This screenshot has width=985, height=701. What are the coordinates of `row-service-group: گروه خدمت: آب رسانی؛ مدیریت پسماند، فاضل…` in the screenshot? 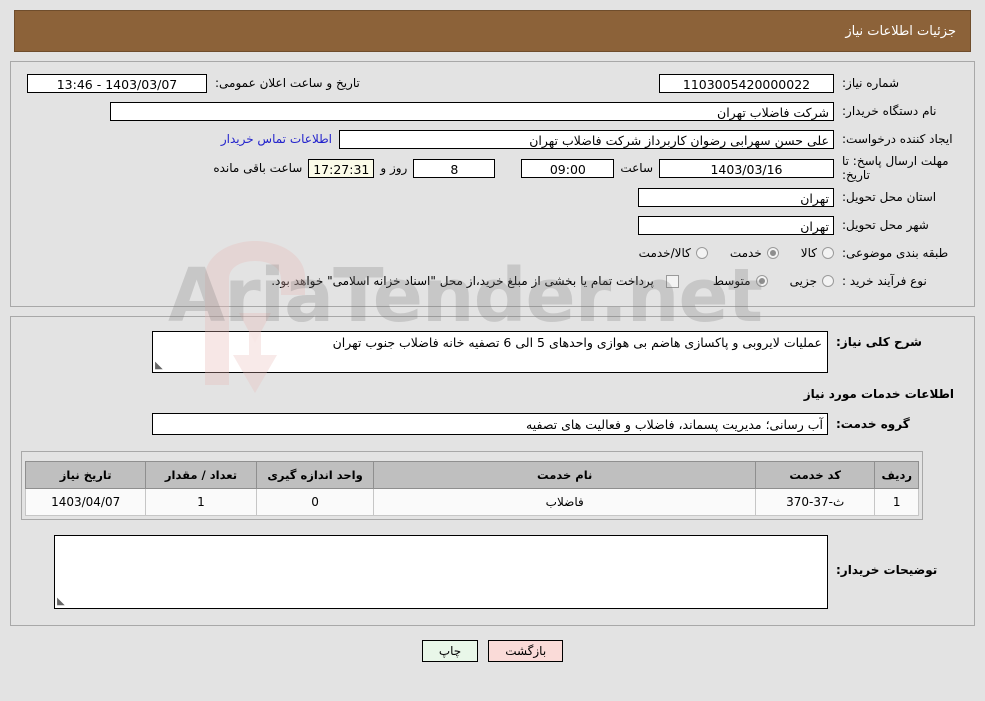 It's located at (492, 424).